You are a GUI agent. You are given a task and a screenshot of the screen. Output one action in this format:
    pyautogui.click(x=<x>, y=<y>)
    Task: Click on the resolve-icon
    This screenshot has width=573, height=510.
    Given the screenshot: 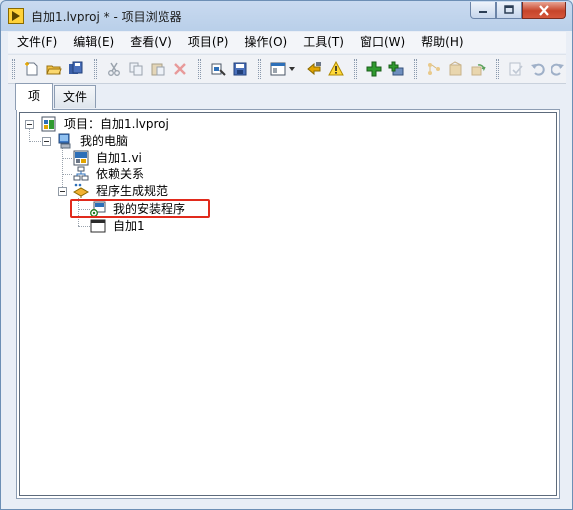 What is the action you would take?
    pyautogui.click(x=314, y=69)
    